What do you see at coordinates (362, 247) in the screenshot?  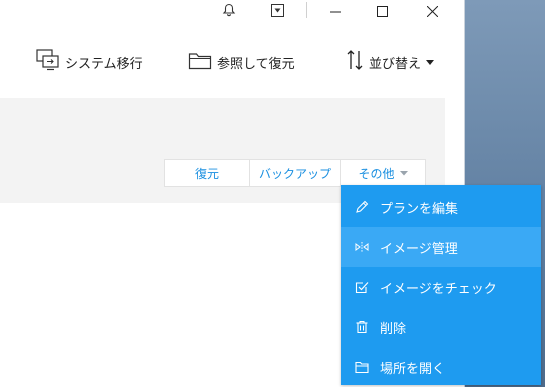 I see `split-arrows-icon` at bounding box center [362, 247].